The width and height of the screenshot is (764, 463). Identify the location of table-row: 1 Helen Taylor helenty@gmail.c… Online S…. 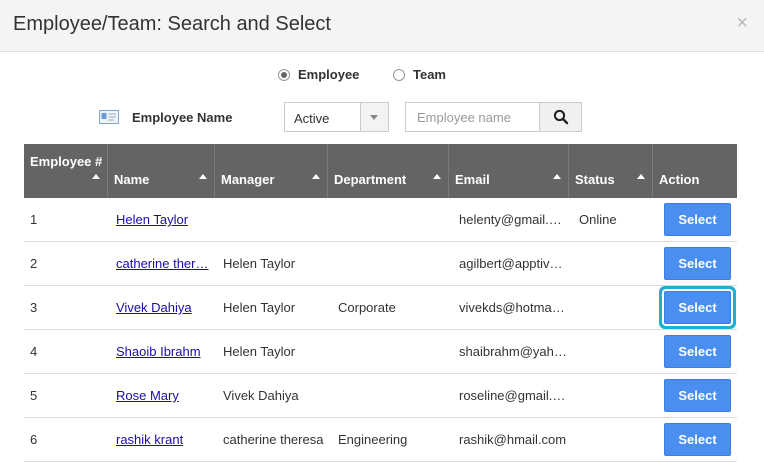
(380, 220).